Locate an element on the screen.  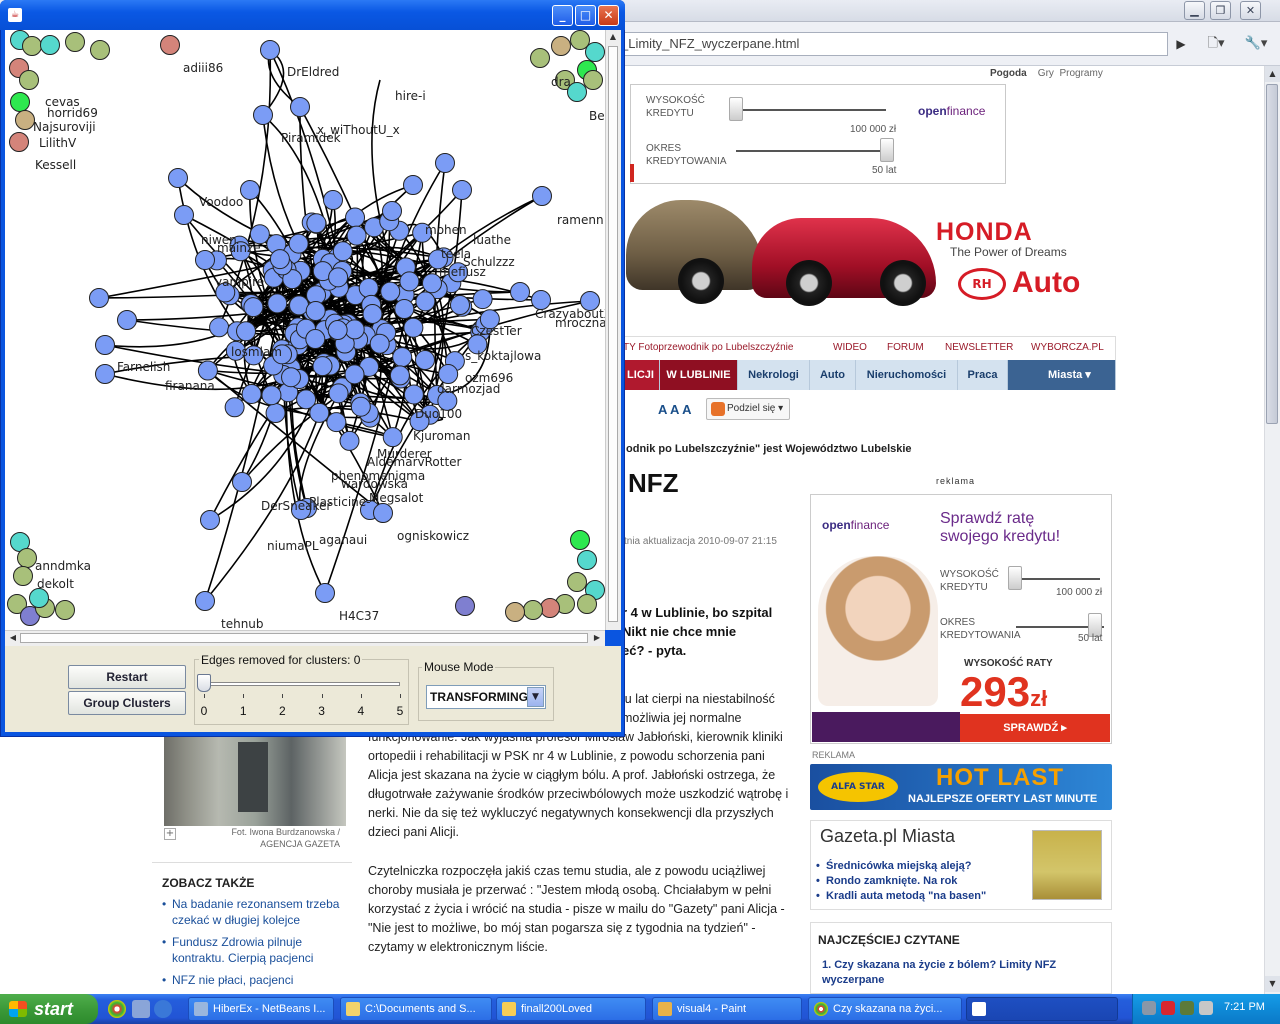
graph-horizontal-thumb is located at coordinates (304, 638).